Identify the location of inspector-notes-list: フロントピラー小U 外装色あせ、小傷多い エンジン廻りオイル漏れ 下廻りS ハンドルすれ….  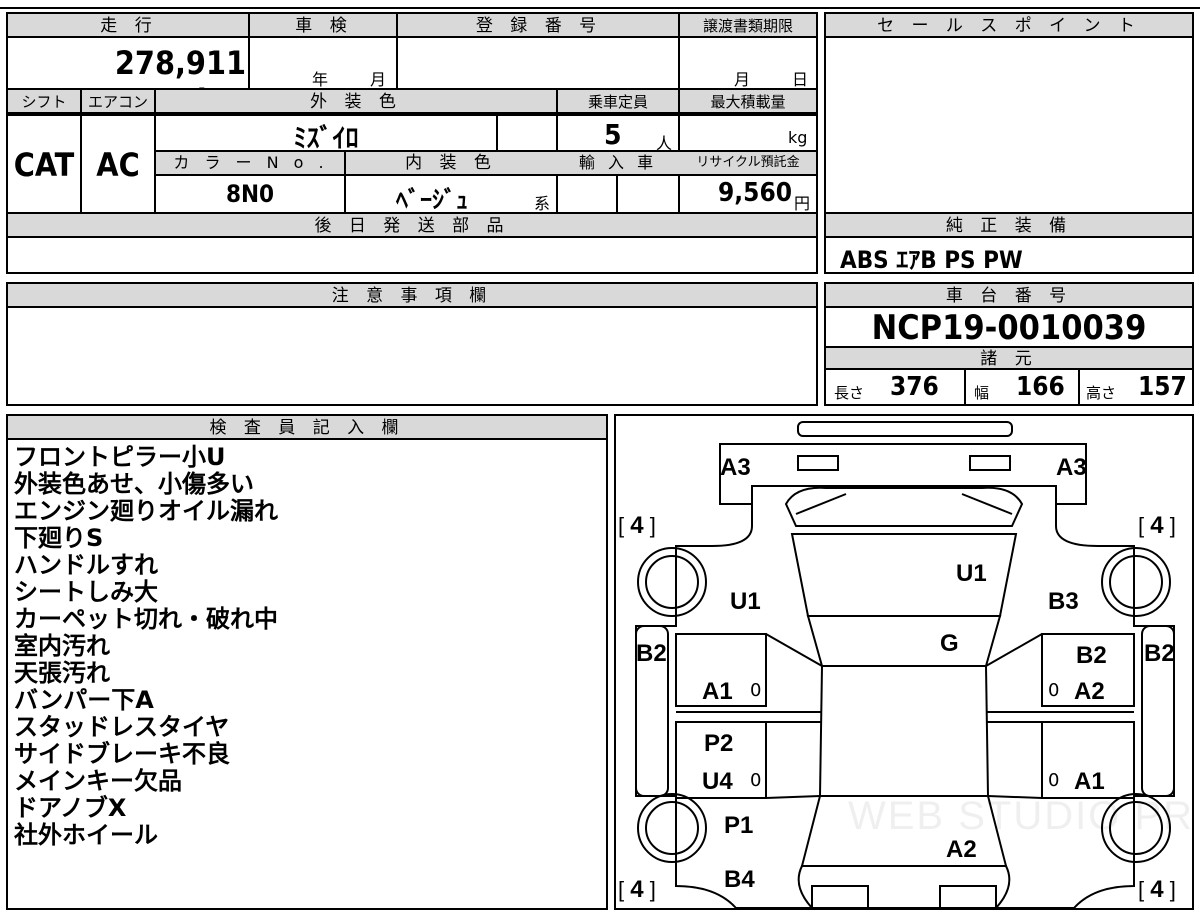
(146, 646).